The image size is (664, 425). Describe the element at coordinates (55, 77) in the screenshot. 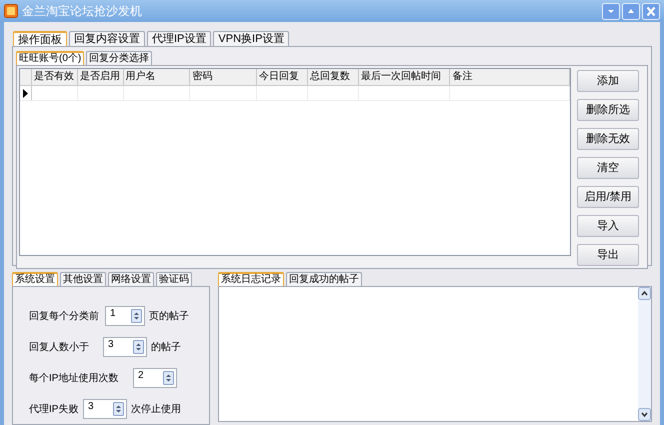

I see `column-header: 是否有效` at that location.